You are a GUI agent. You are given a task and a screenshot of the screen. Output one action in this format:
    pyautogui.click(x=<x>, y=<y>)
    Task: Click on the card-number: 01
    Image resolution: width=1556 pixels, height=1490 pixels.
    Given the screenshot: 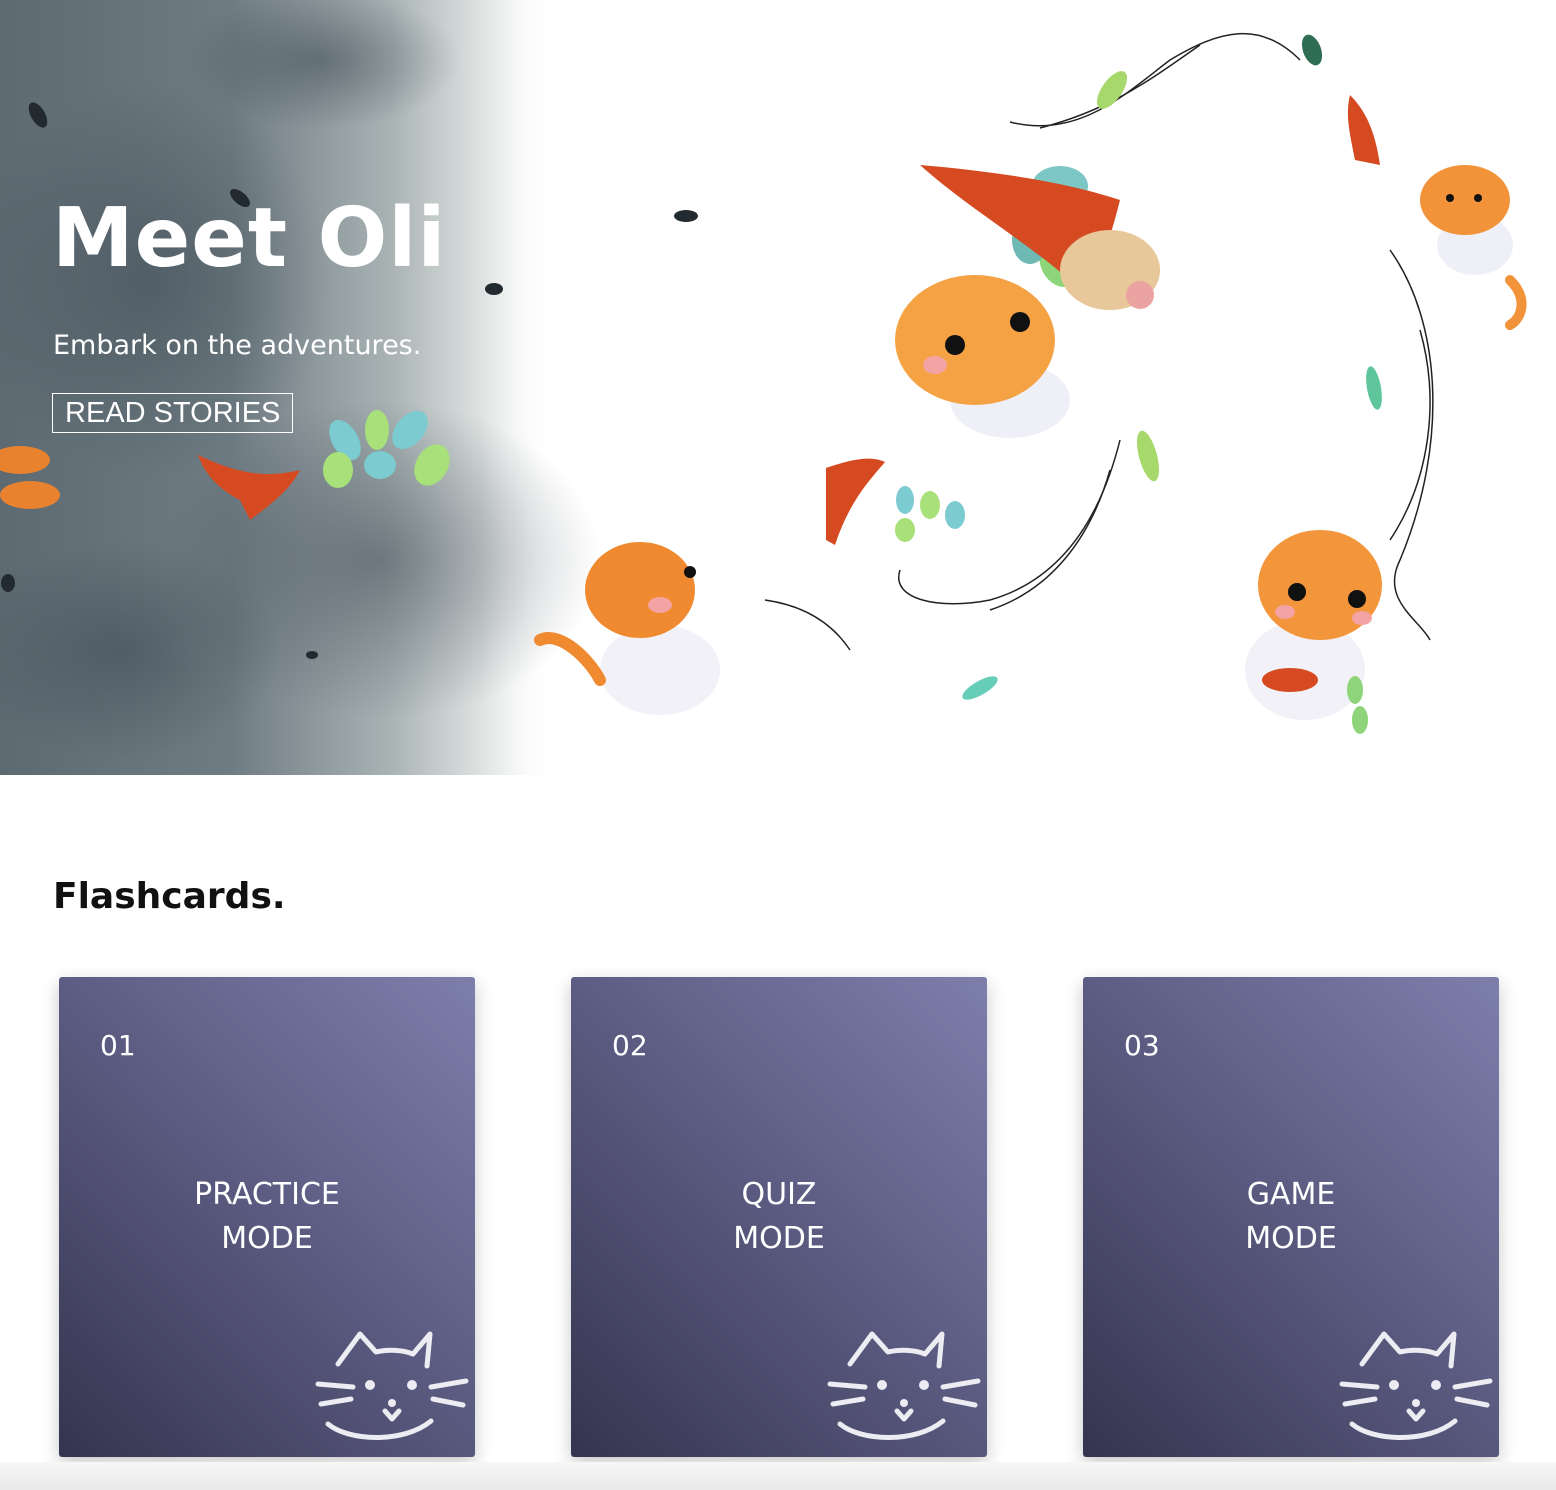 What is the action you would take?
    pyautogui.click(x=118, y=1045)
    